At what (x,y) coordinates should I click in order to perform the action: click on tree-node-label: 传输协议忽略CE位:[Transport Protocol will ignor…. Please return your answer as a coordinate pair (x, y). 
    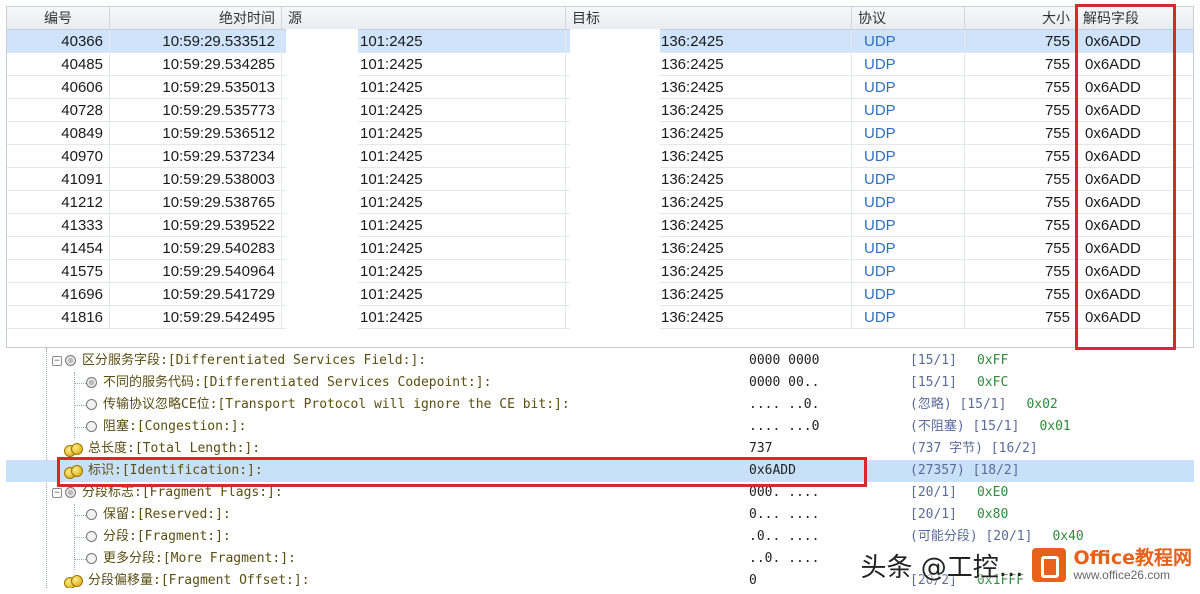
    Looking at the image, I should click on (336, 404).